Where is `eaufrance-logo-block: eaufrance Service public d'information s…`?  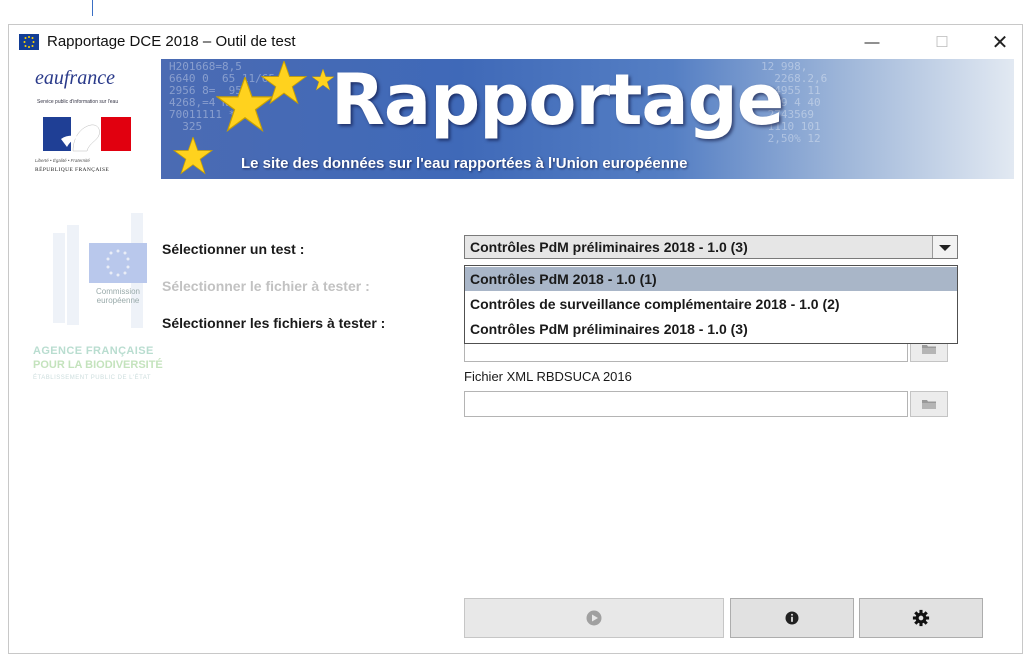 eaufrance-logo-block: eaufrance Service public d'information s… is located at coordinates (95, 120).